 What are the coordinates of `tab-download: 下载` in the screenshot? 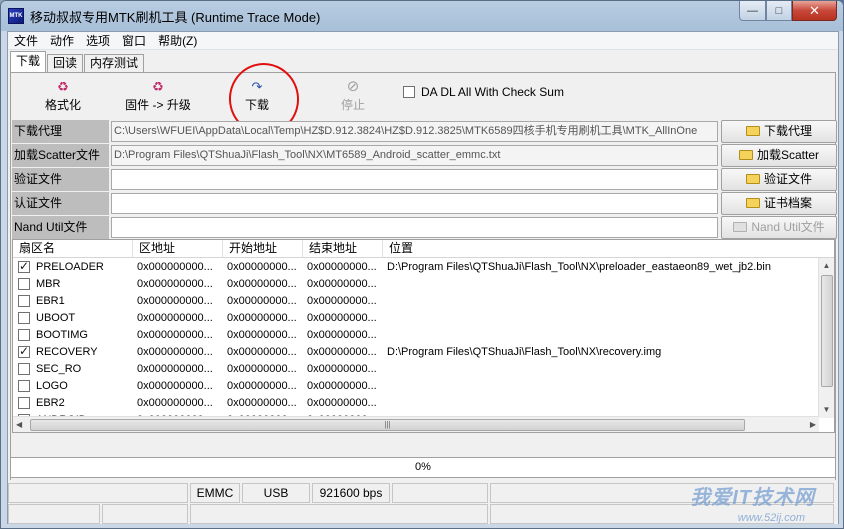 It's located at (28, 61).